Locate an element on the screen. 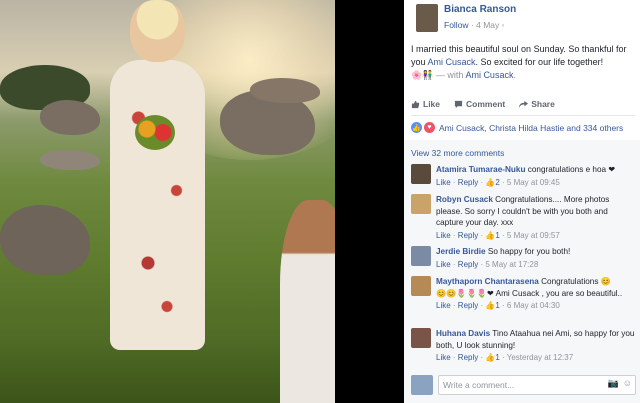 This screenshot has height=403, width=640. comment-time: 6 May at 04:30 is located at coordinates (533, 305).